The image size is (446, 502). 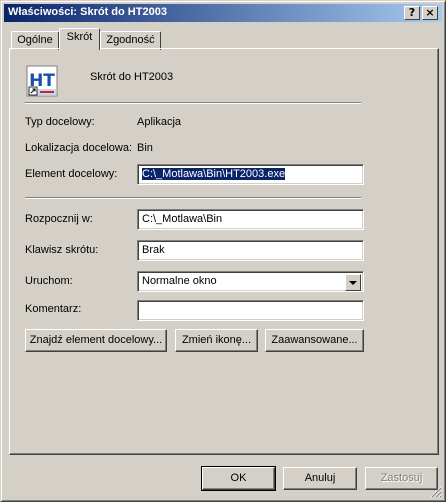 I want to click on shortcut-name: Skrót do HT2003, so click(x=132, y=77).